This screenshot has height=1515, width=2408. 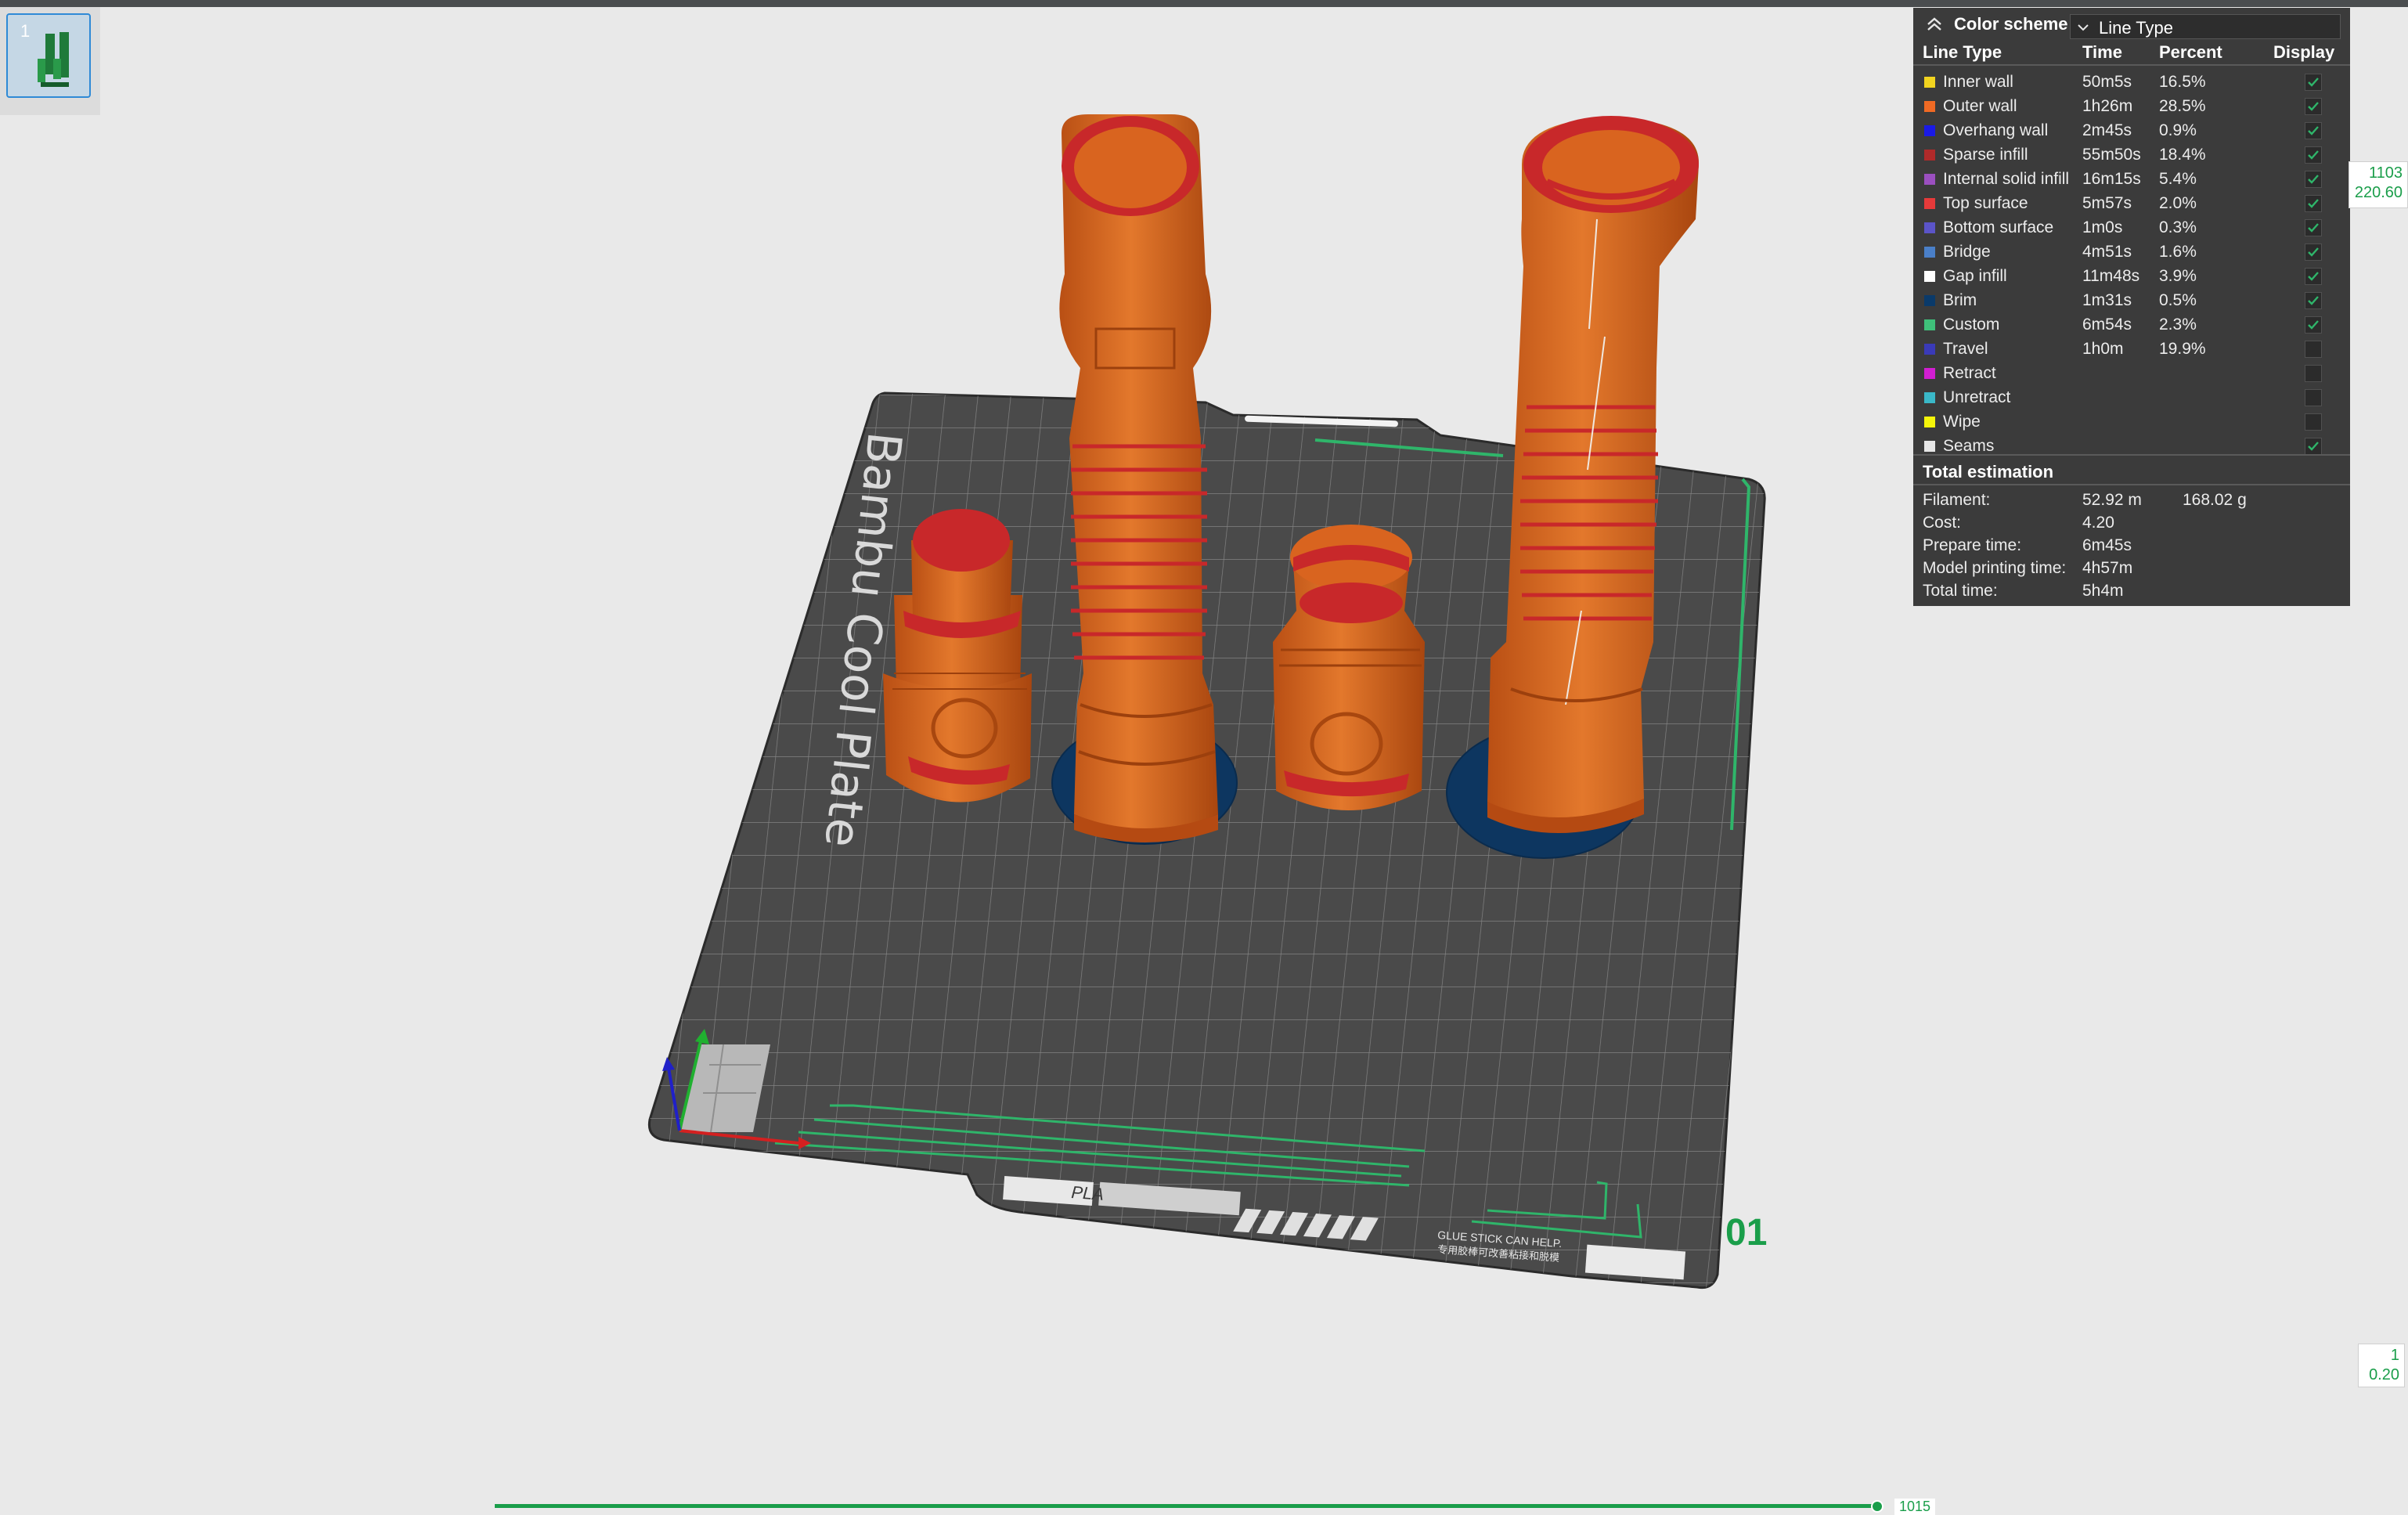 I want to click on top-layer-height: 220.60, so click(x=2378, y=192).